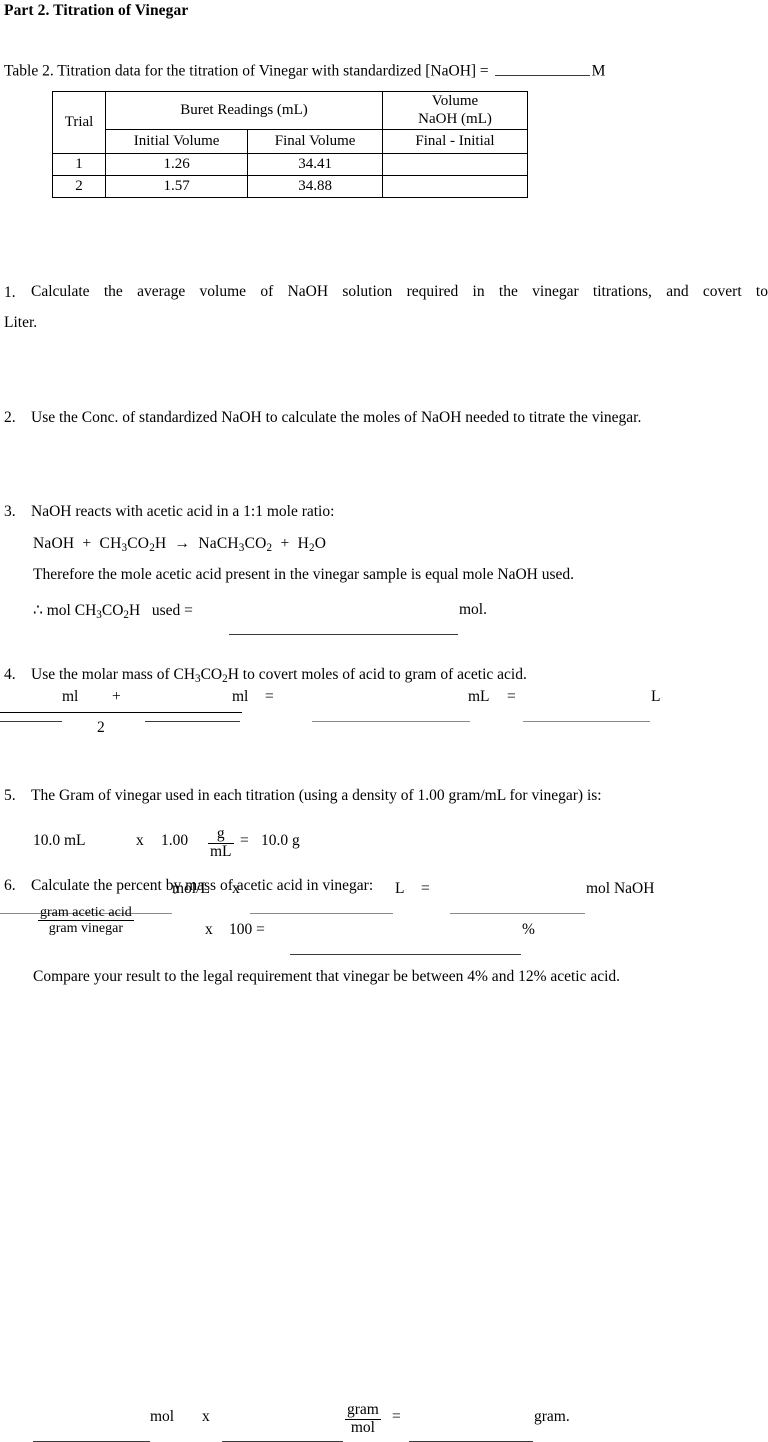 This screenshot has height=1442, width=768. Describe the element at coordinates (54, 543) in the screenshot. I see `eq-reactant-1: NaOH` at that location.